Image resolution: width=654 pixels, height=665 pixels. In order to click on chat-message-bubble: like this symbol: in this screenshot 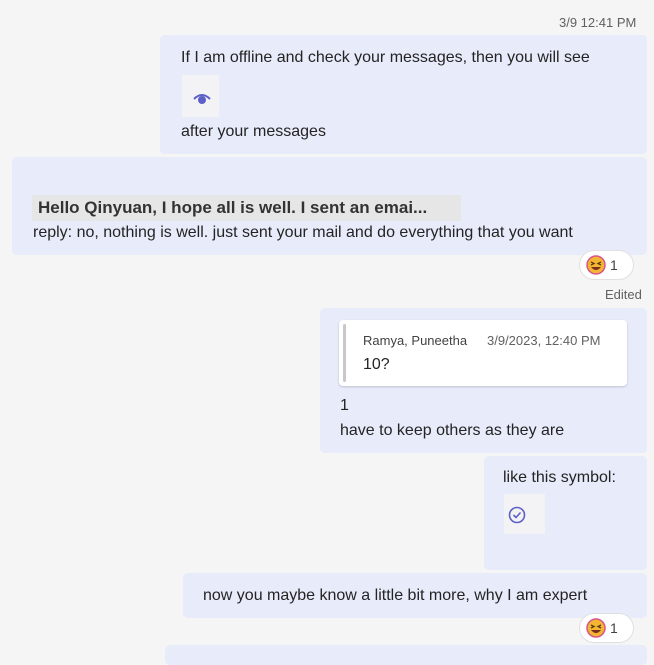, I will do `click(565, 513)`.